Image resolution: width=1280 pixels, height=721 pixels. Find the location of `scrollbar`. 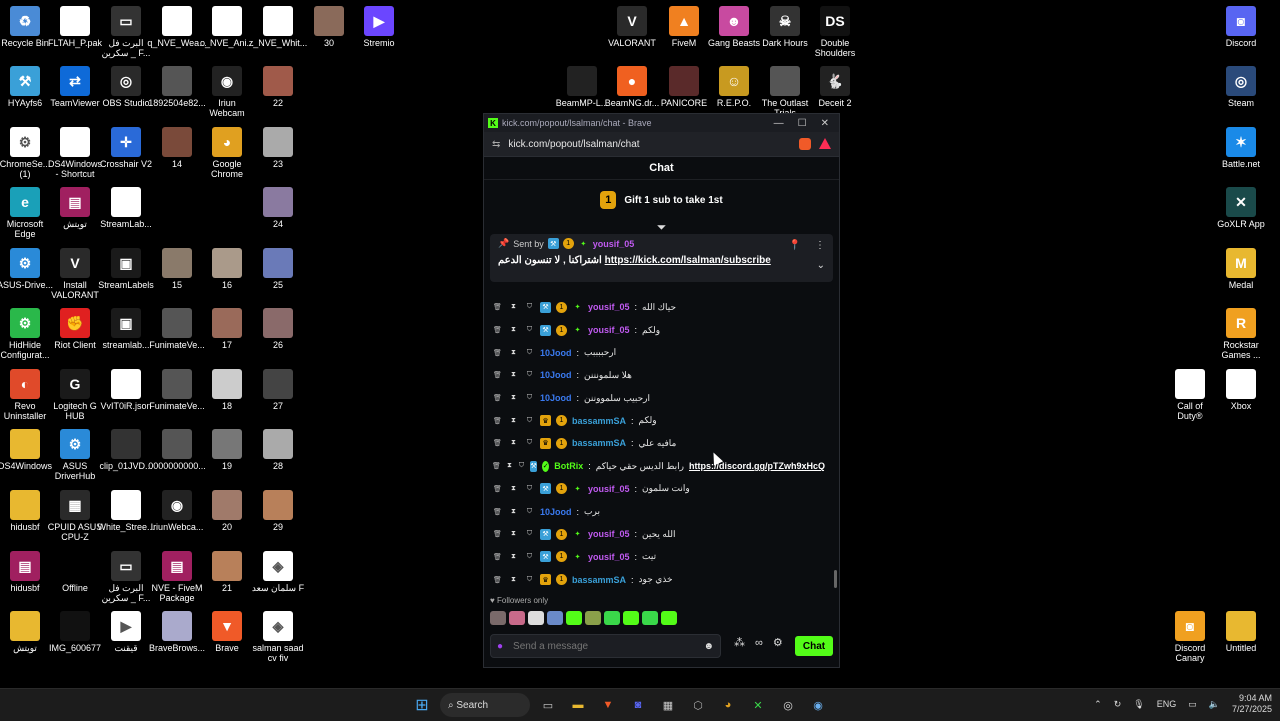

scrollbar is located at coordinates (835, 579).